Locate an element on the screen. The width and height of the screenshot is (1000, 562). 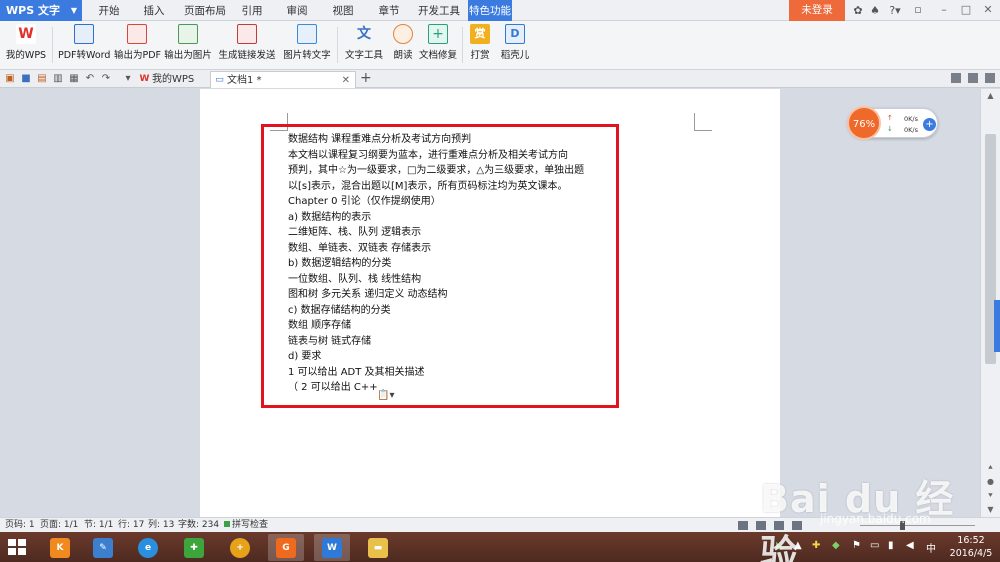
redo-icon: ↷ is located at coordinates (106, 79).